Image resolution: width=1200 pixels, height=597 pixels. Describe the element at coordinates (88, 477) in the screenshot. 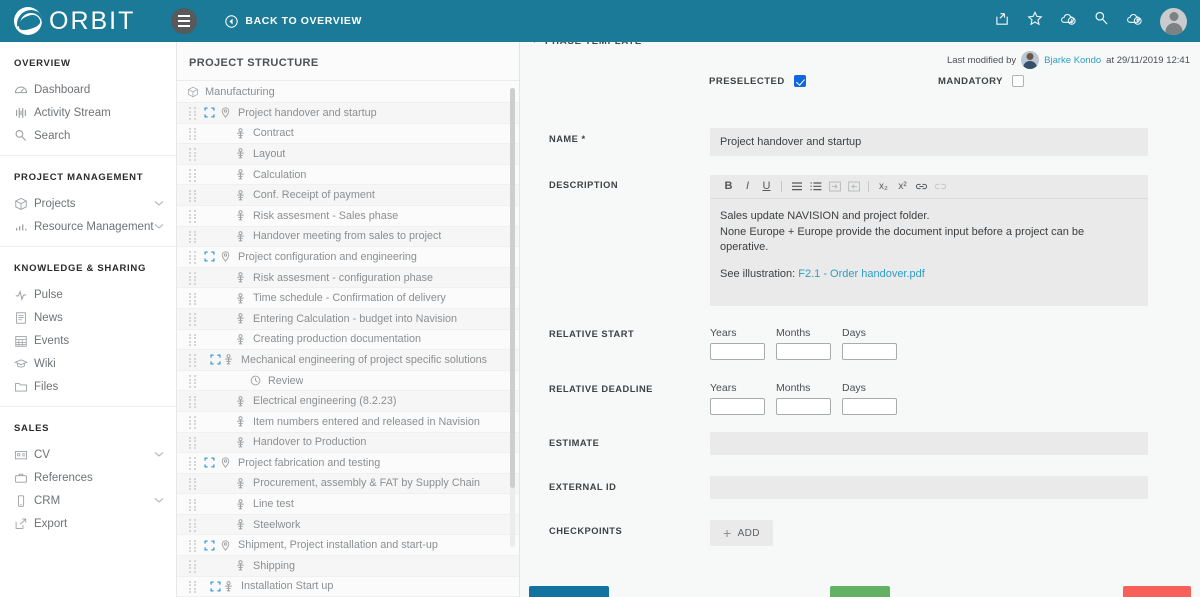

I see `sidebar-item-references: References` at that location.